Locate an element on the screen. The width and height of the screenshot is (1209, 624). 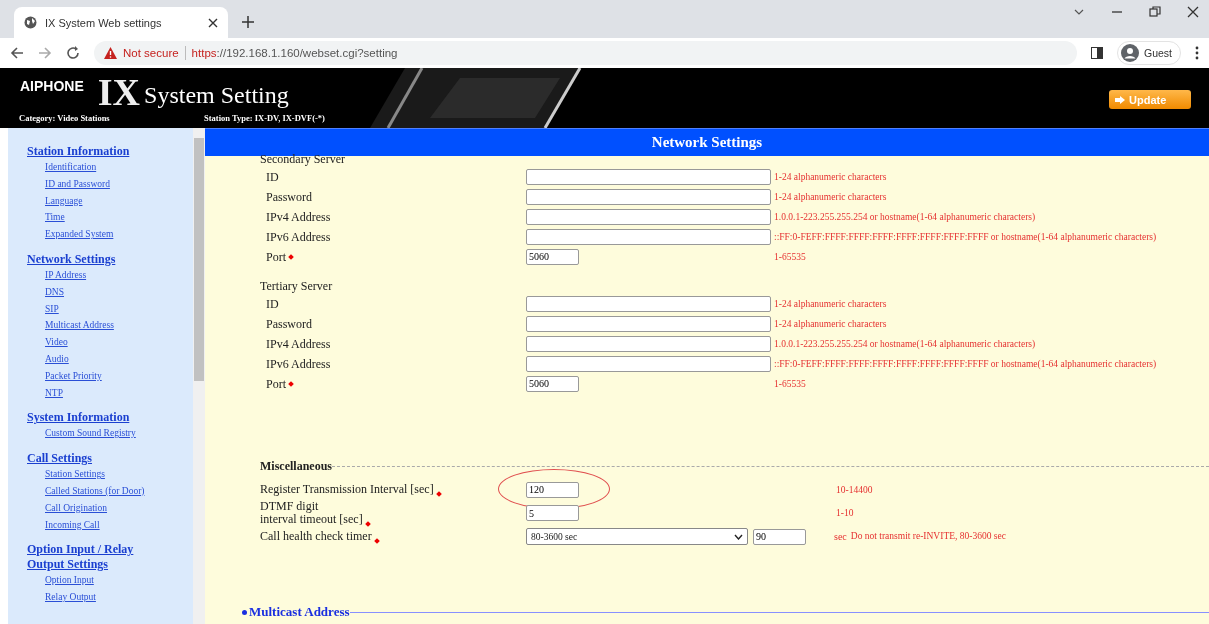
title-initials: IX is located at coordinates (119, 92).